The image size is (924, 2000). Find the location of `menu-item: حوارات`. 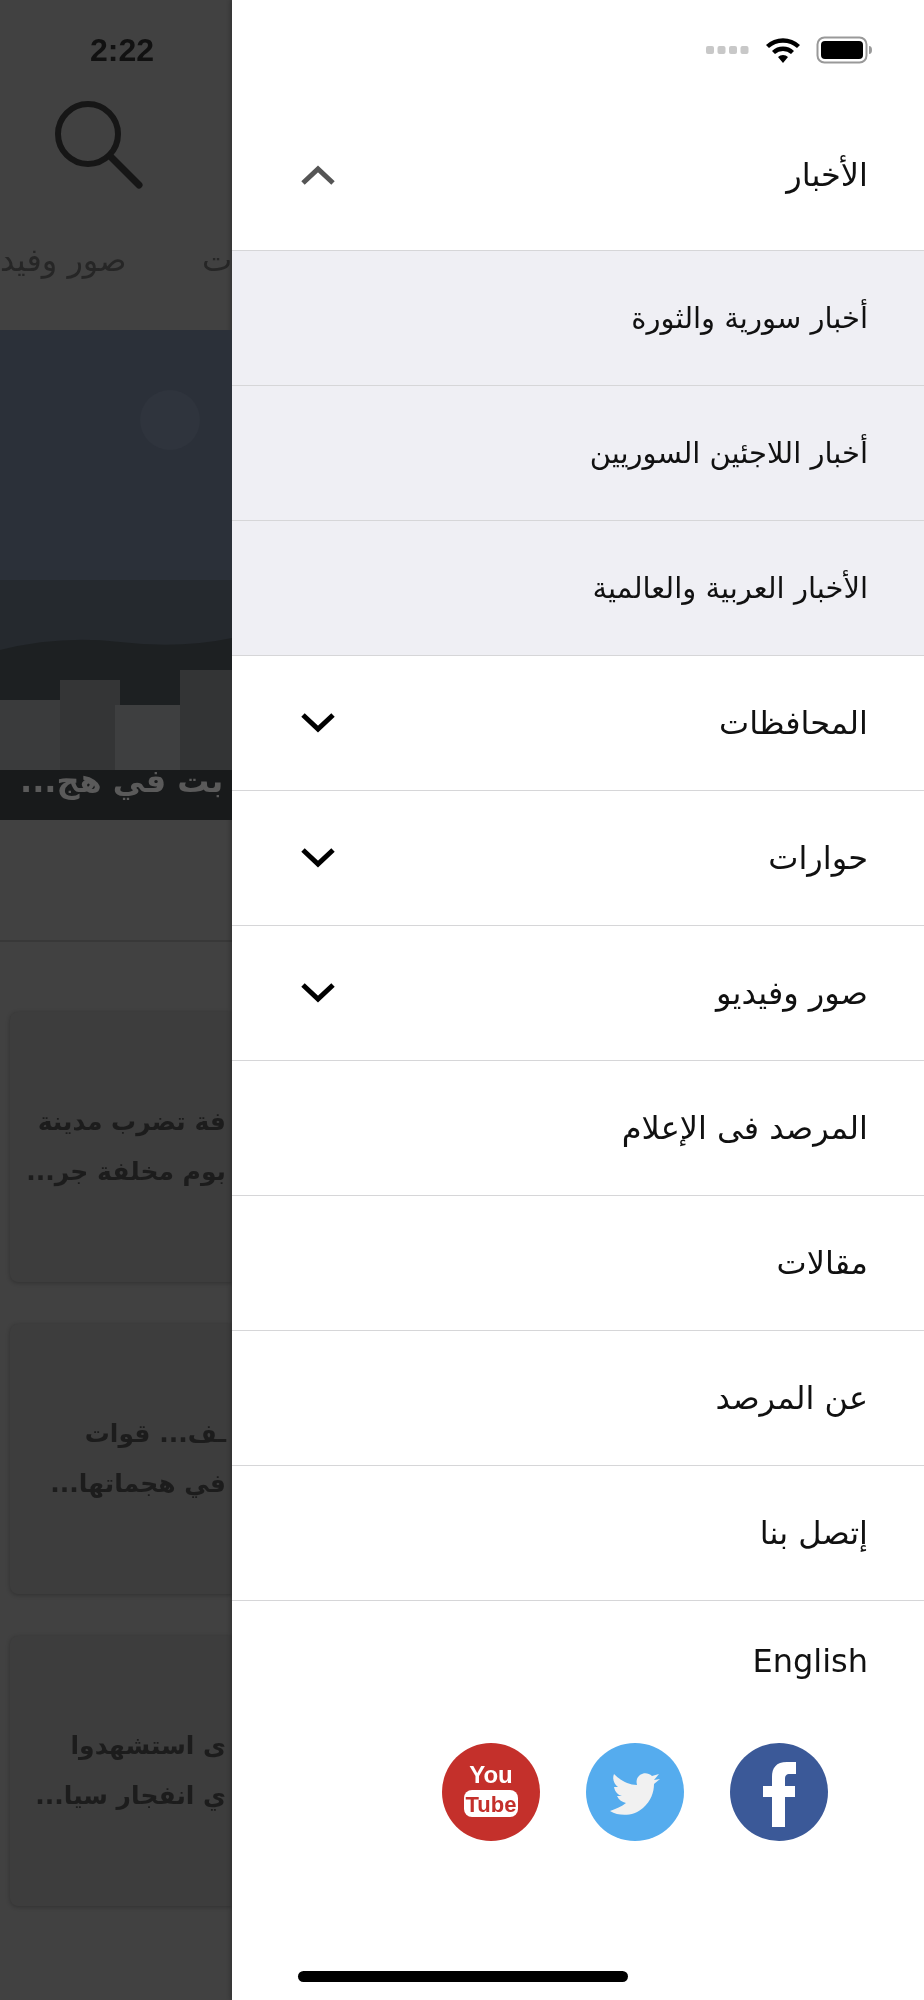

menu-item: حوارات is located at coordinates (578, 858).